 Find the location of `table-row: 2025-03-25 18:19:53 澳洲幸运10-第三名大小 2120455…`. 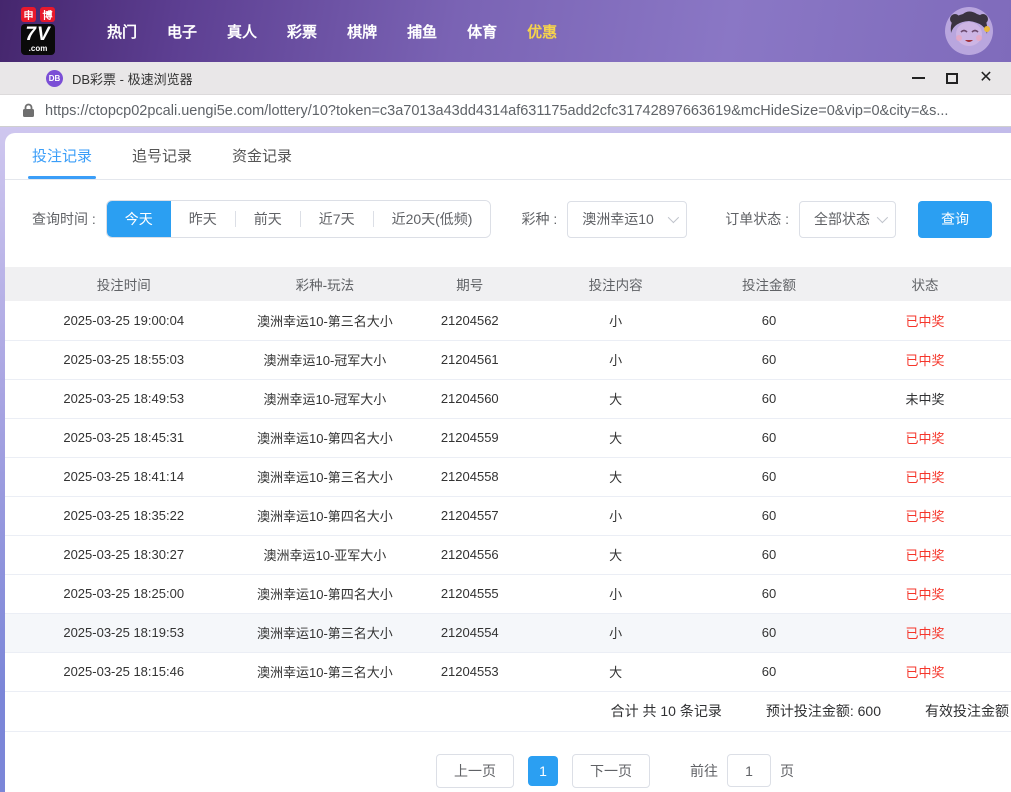

table-row: 2025-03-25 18:19:53 澳洲幸运10-第三名大小 2120455… is located at coordinates (508, 633).